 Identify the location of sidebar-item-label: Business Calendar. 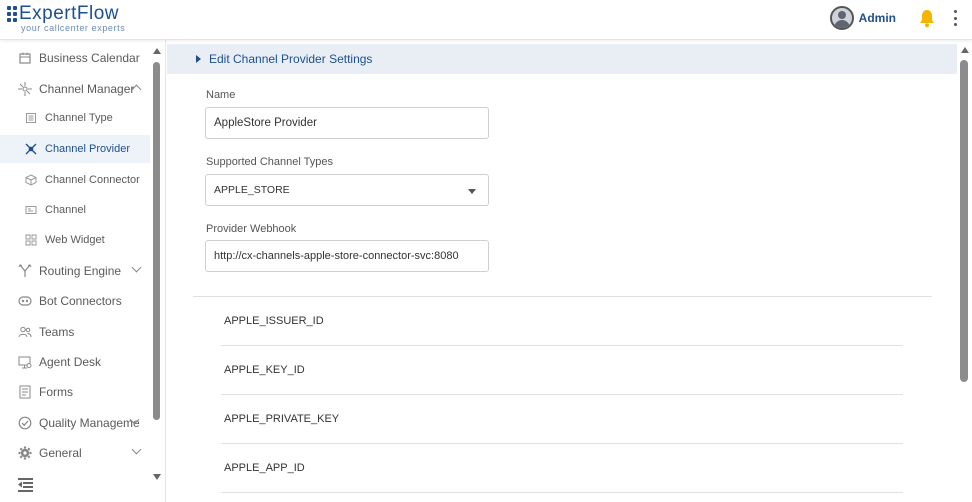
(89, 58).